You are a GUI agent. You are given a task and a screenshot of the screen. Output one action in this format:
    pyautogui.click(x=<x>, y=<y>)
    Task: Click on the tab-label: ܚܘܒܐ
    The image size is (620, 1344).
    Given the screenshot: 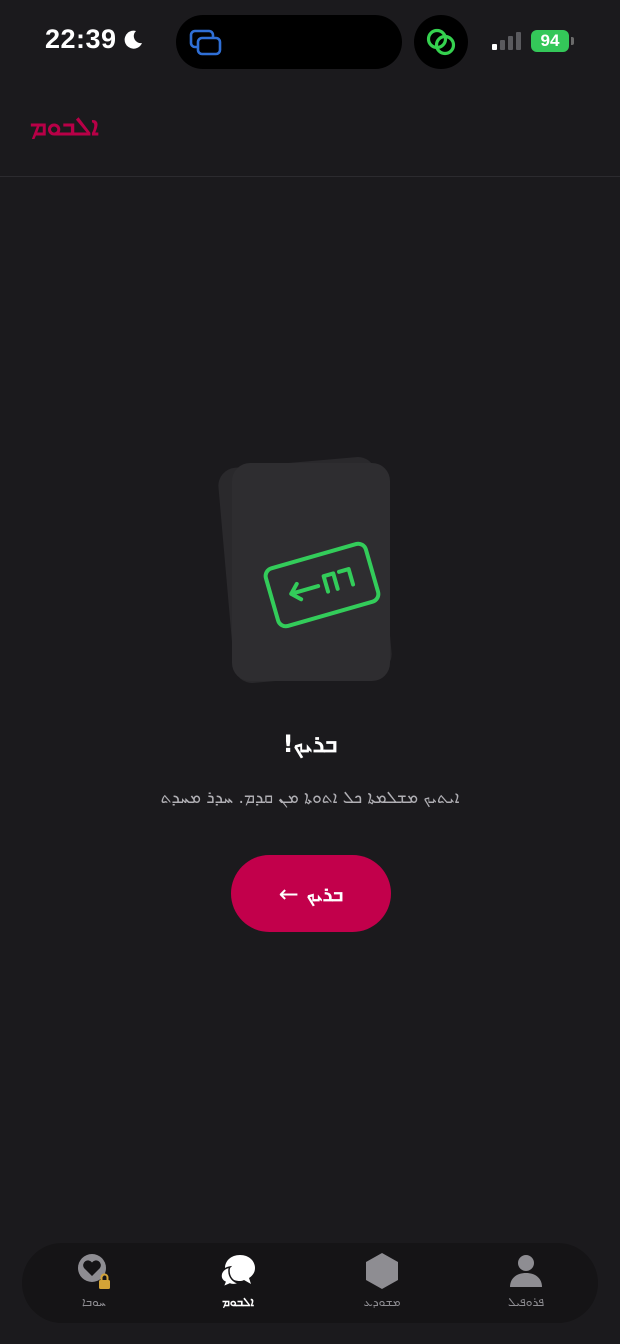 What is the action you would take?
    pyautogui.click(x=94, y=1302)
    